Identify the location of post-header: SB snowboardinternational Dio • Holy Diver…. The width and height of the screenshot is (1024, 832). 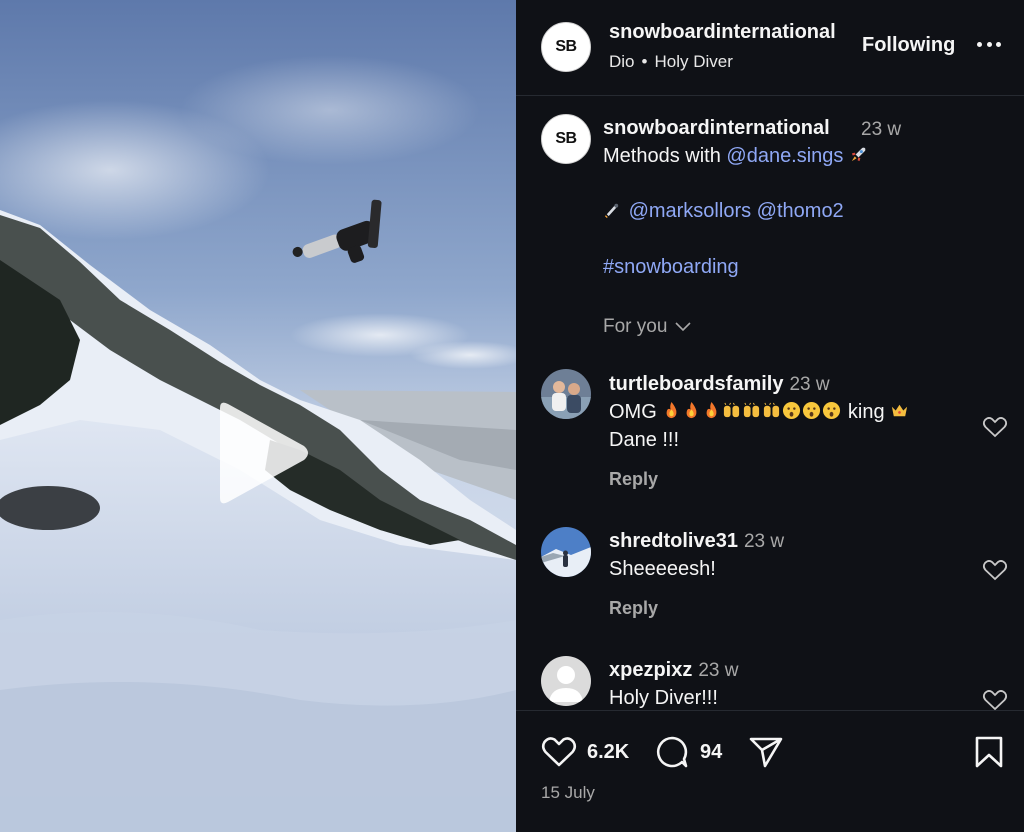
(770, 48).